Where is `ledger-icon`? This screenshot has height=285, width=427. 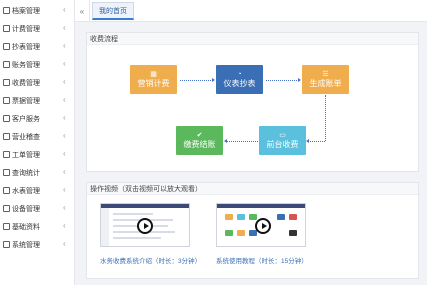 ledger-icon is located at coordinates (6, 64).